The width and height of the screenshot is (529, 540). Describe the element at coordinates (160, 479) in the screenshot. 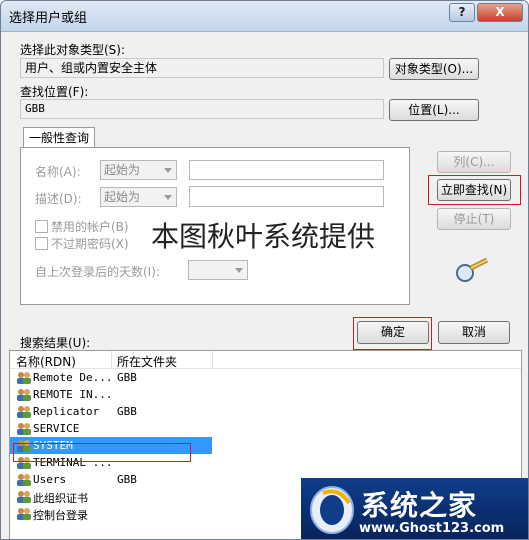

I see `table-row: Users GBB` at that location.